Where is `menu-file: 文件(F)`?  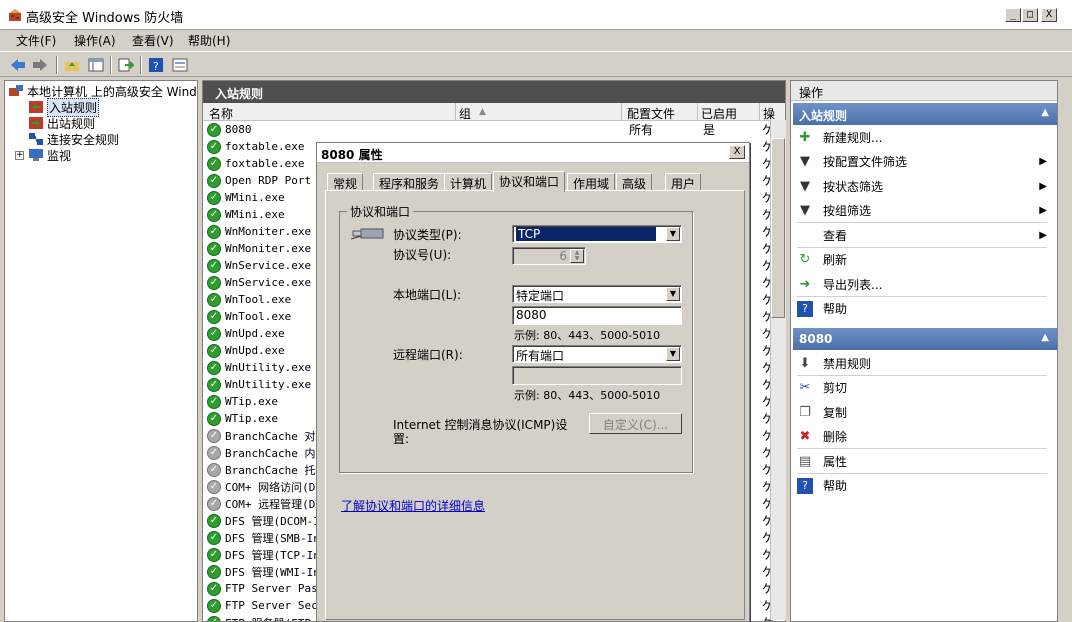 menu-file: 文件(F) is located at coordinates (36, 40).